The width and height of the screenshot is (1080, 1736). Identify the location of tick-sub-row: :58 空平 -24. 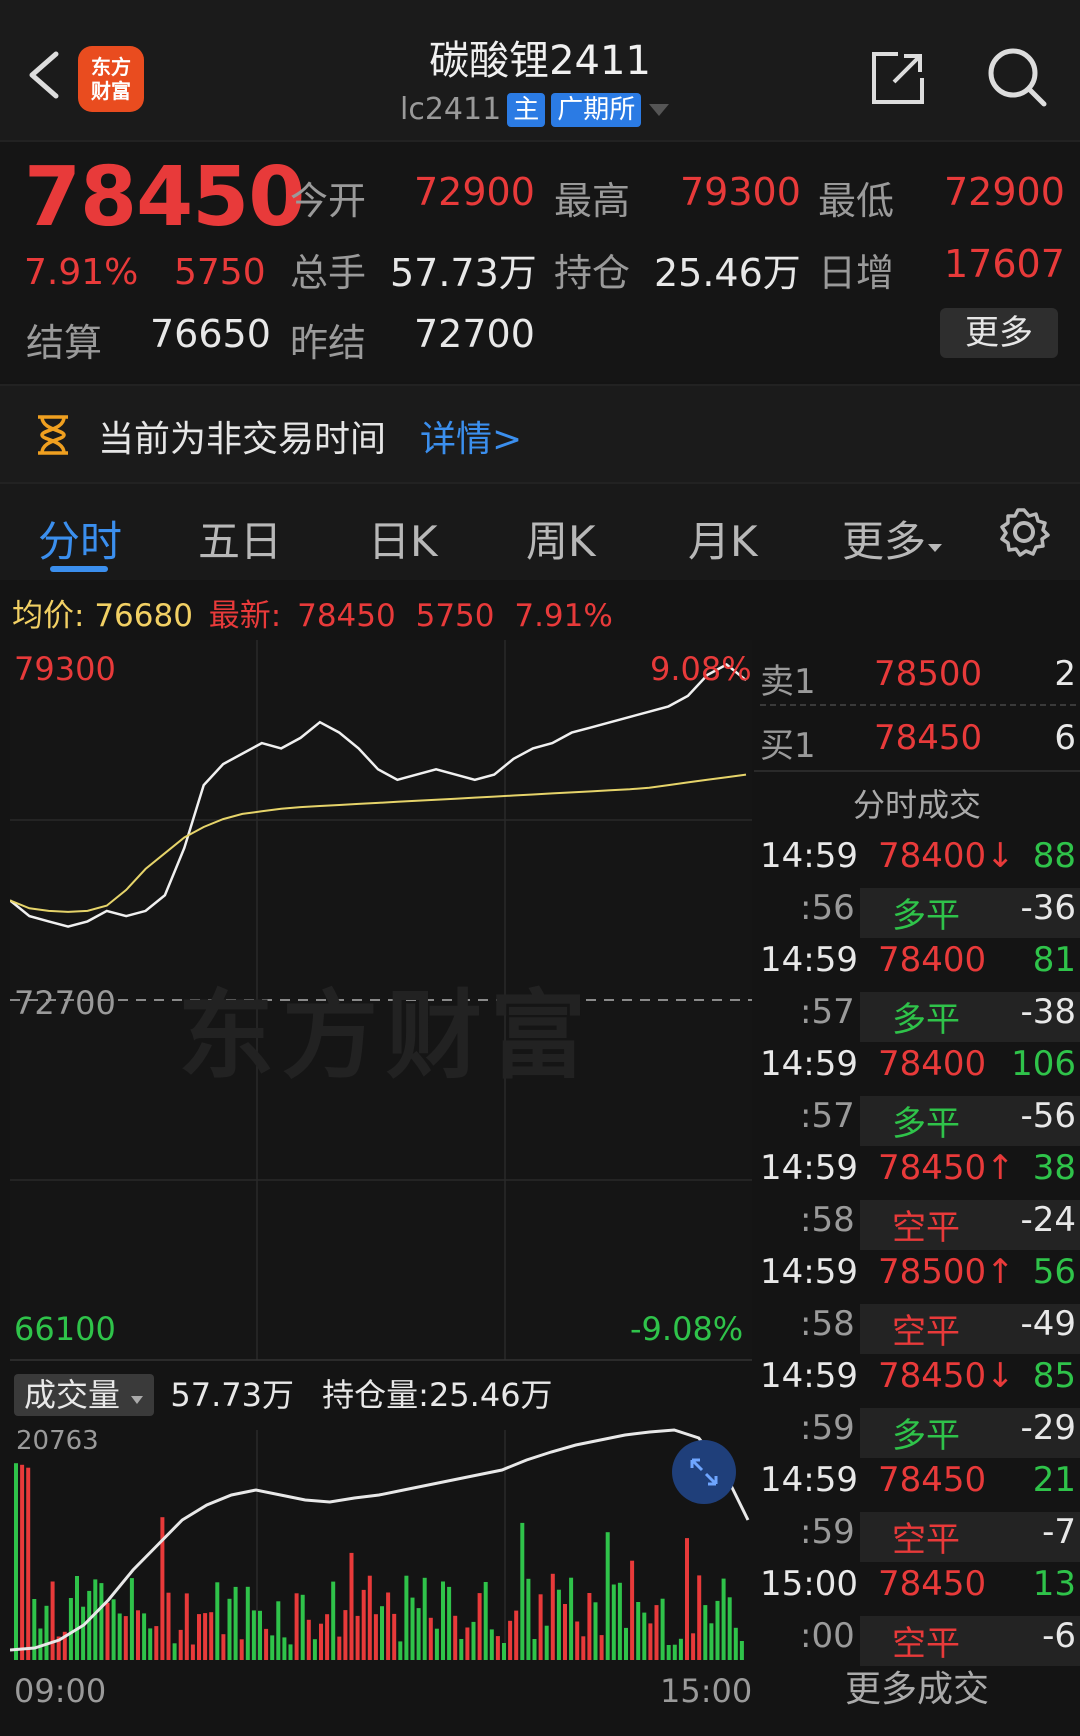
(917, 1225).